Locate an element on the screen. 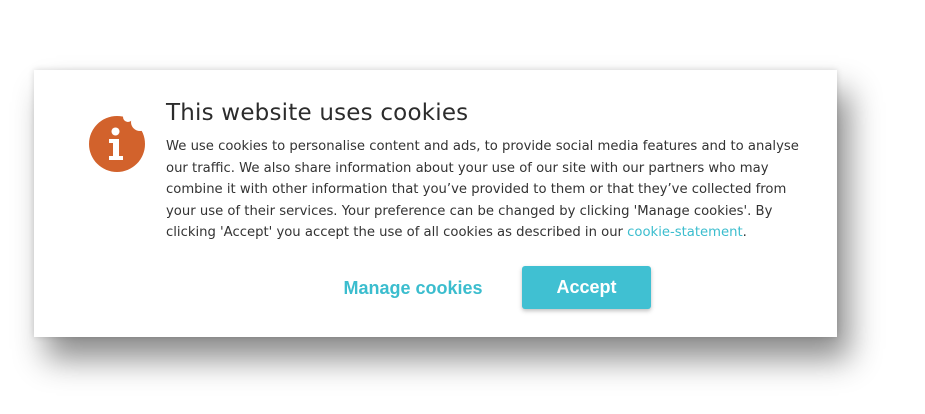 Image resolution: width=925 pixels, height=414 pixels. accept-button: Accept is located at coordinates (586, 287).